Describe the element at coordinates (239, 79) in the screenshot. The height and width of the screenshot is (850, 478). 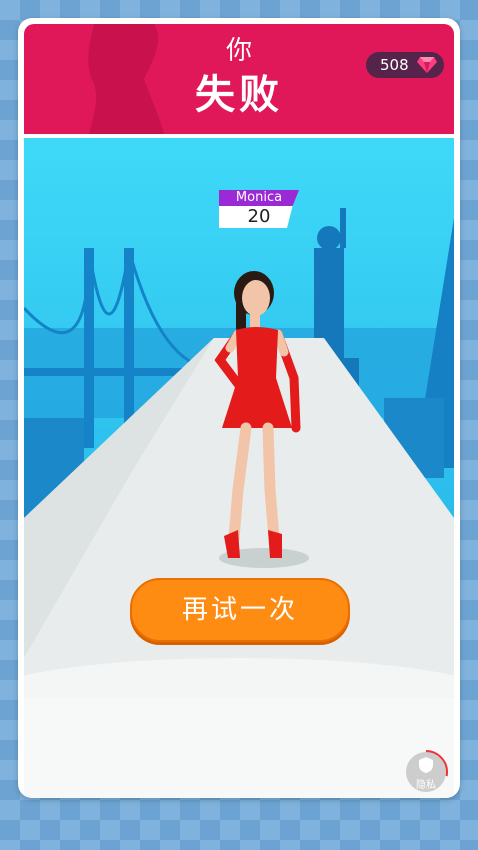
I see `result-header: 你 失败 508` at that location.